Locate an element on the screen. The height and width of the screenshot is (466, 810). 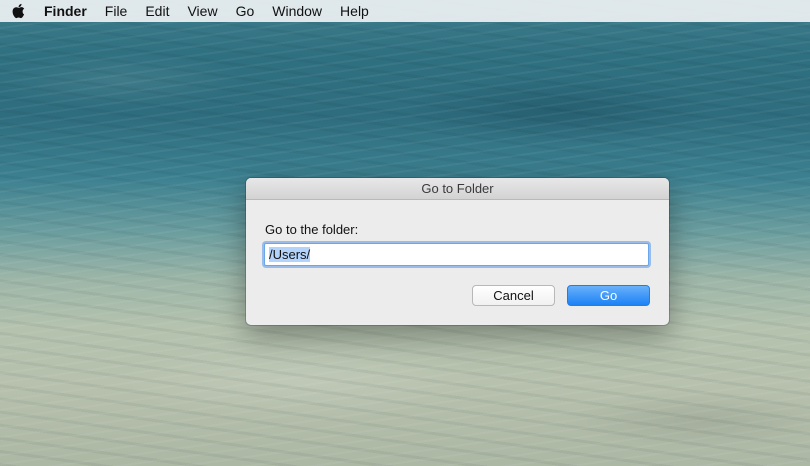
dialog-title: Go to Folder is located at coordinates (457, 189).